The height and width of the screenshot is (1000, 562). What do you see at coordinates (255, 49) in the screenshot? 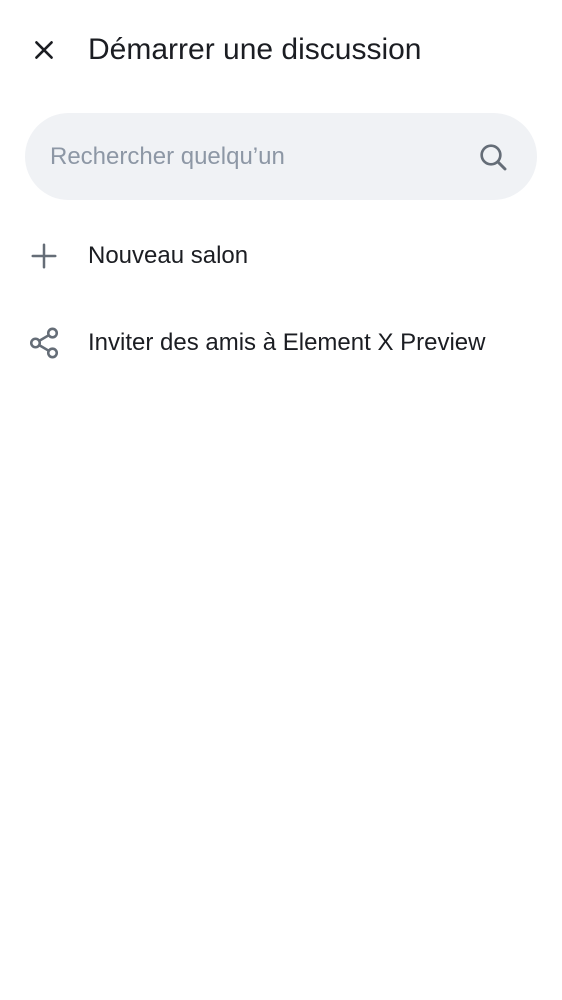
I see `page-title: Démarrer une discussion` at bounding box center [255, 49].